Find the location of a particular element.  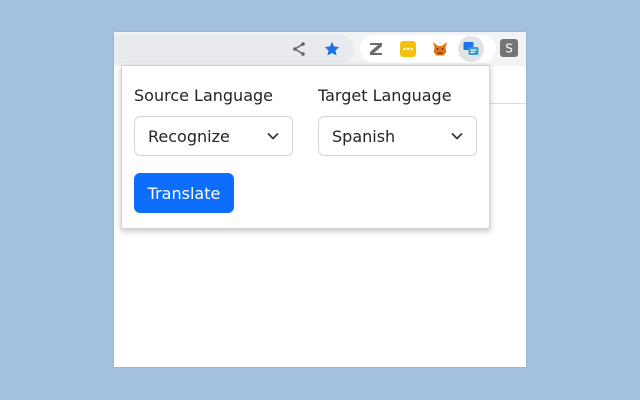

target-language-value: Spanish is located at coordinates (364, 136).